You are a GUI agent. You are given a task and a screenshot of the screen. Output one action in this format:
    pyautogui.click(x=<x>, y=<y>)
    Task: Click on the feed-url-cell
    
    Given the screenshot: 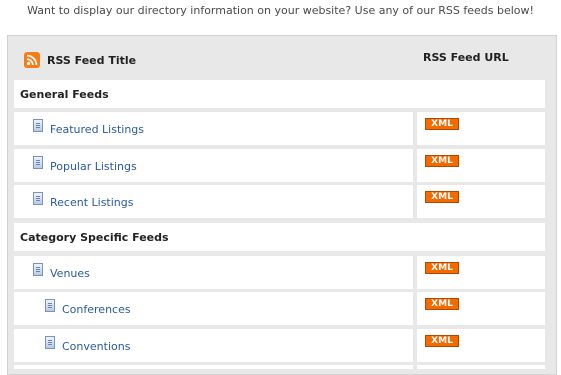 What is the action you would take?
    pyautogui.click(x=481, y=367)
    